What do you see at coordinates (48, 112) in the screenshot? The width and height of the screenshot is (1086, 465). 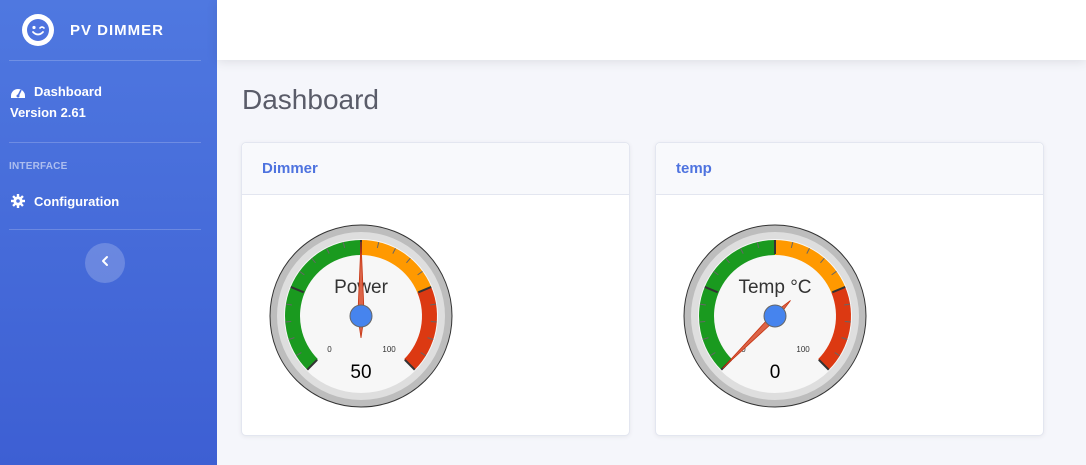 I see `version-text: Version 2.61` at bounding box center [48, 112].